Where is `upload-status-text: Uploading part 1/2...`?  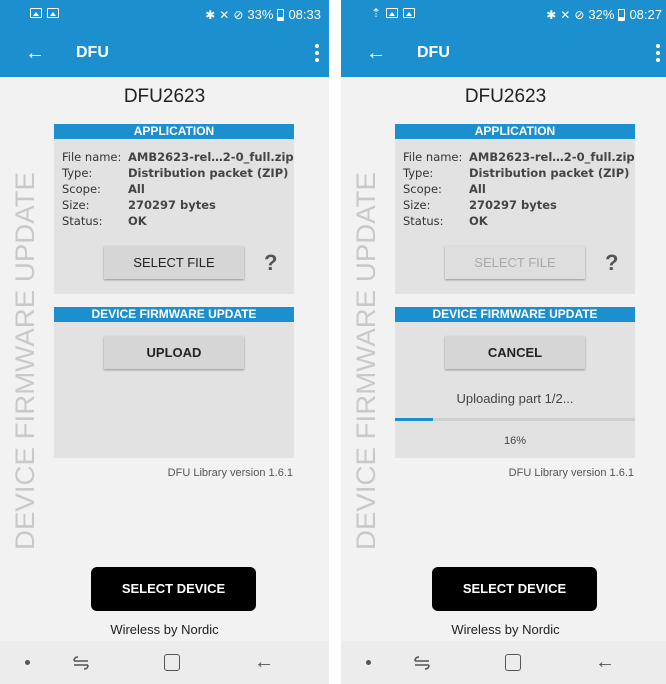
upload-status-text: Uploading part 1/2... is located at coordinates (515, 398).